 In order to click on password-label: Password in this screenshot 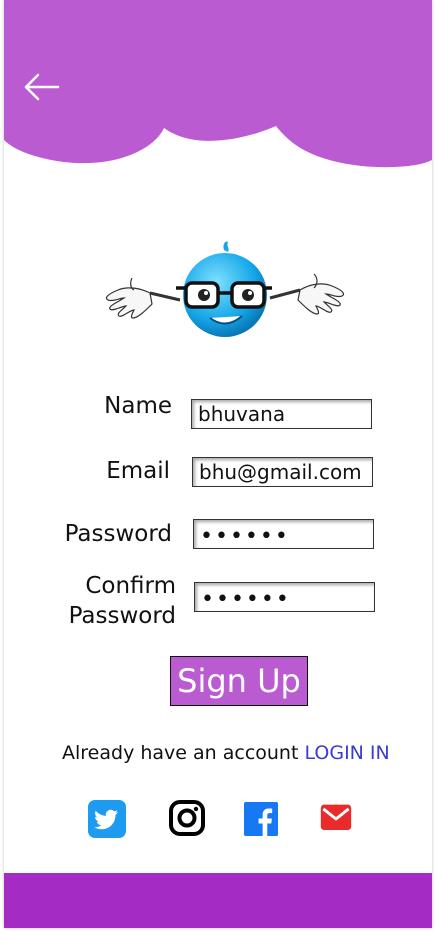, I will do `click(118, 534)`.